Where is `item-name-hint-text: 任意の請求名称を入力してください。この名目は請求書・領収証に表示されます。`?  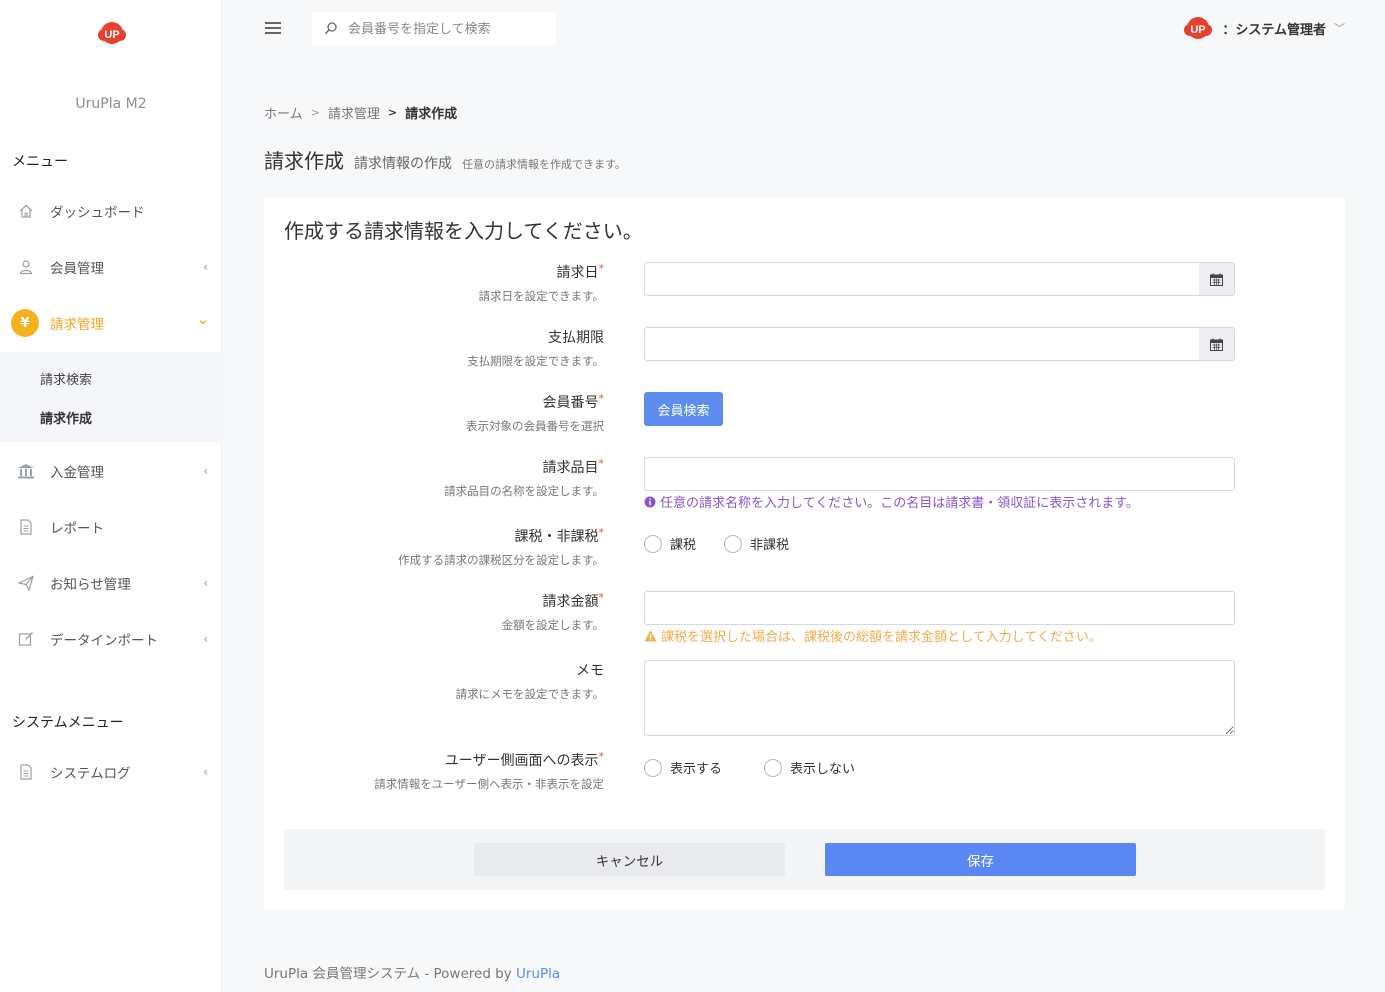
item-name-hint-text: 任意の請求名称を入力してください。この名目は請求書・領収証に表示されます。 is located at coordinates (899, 503).